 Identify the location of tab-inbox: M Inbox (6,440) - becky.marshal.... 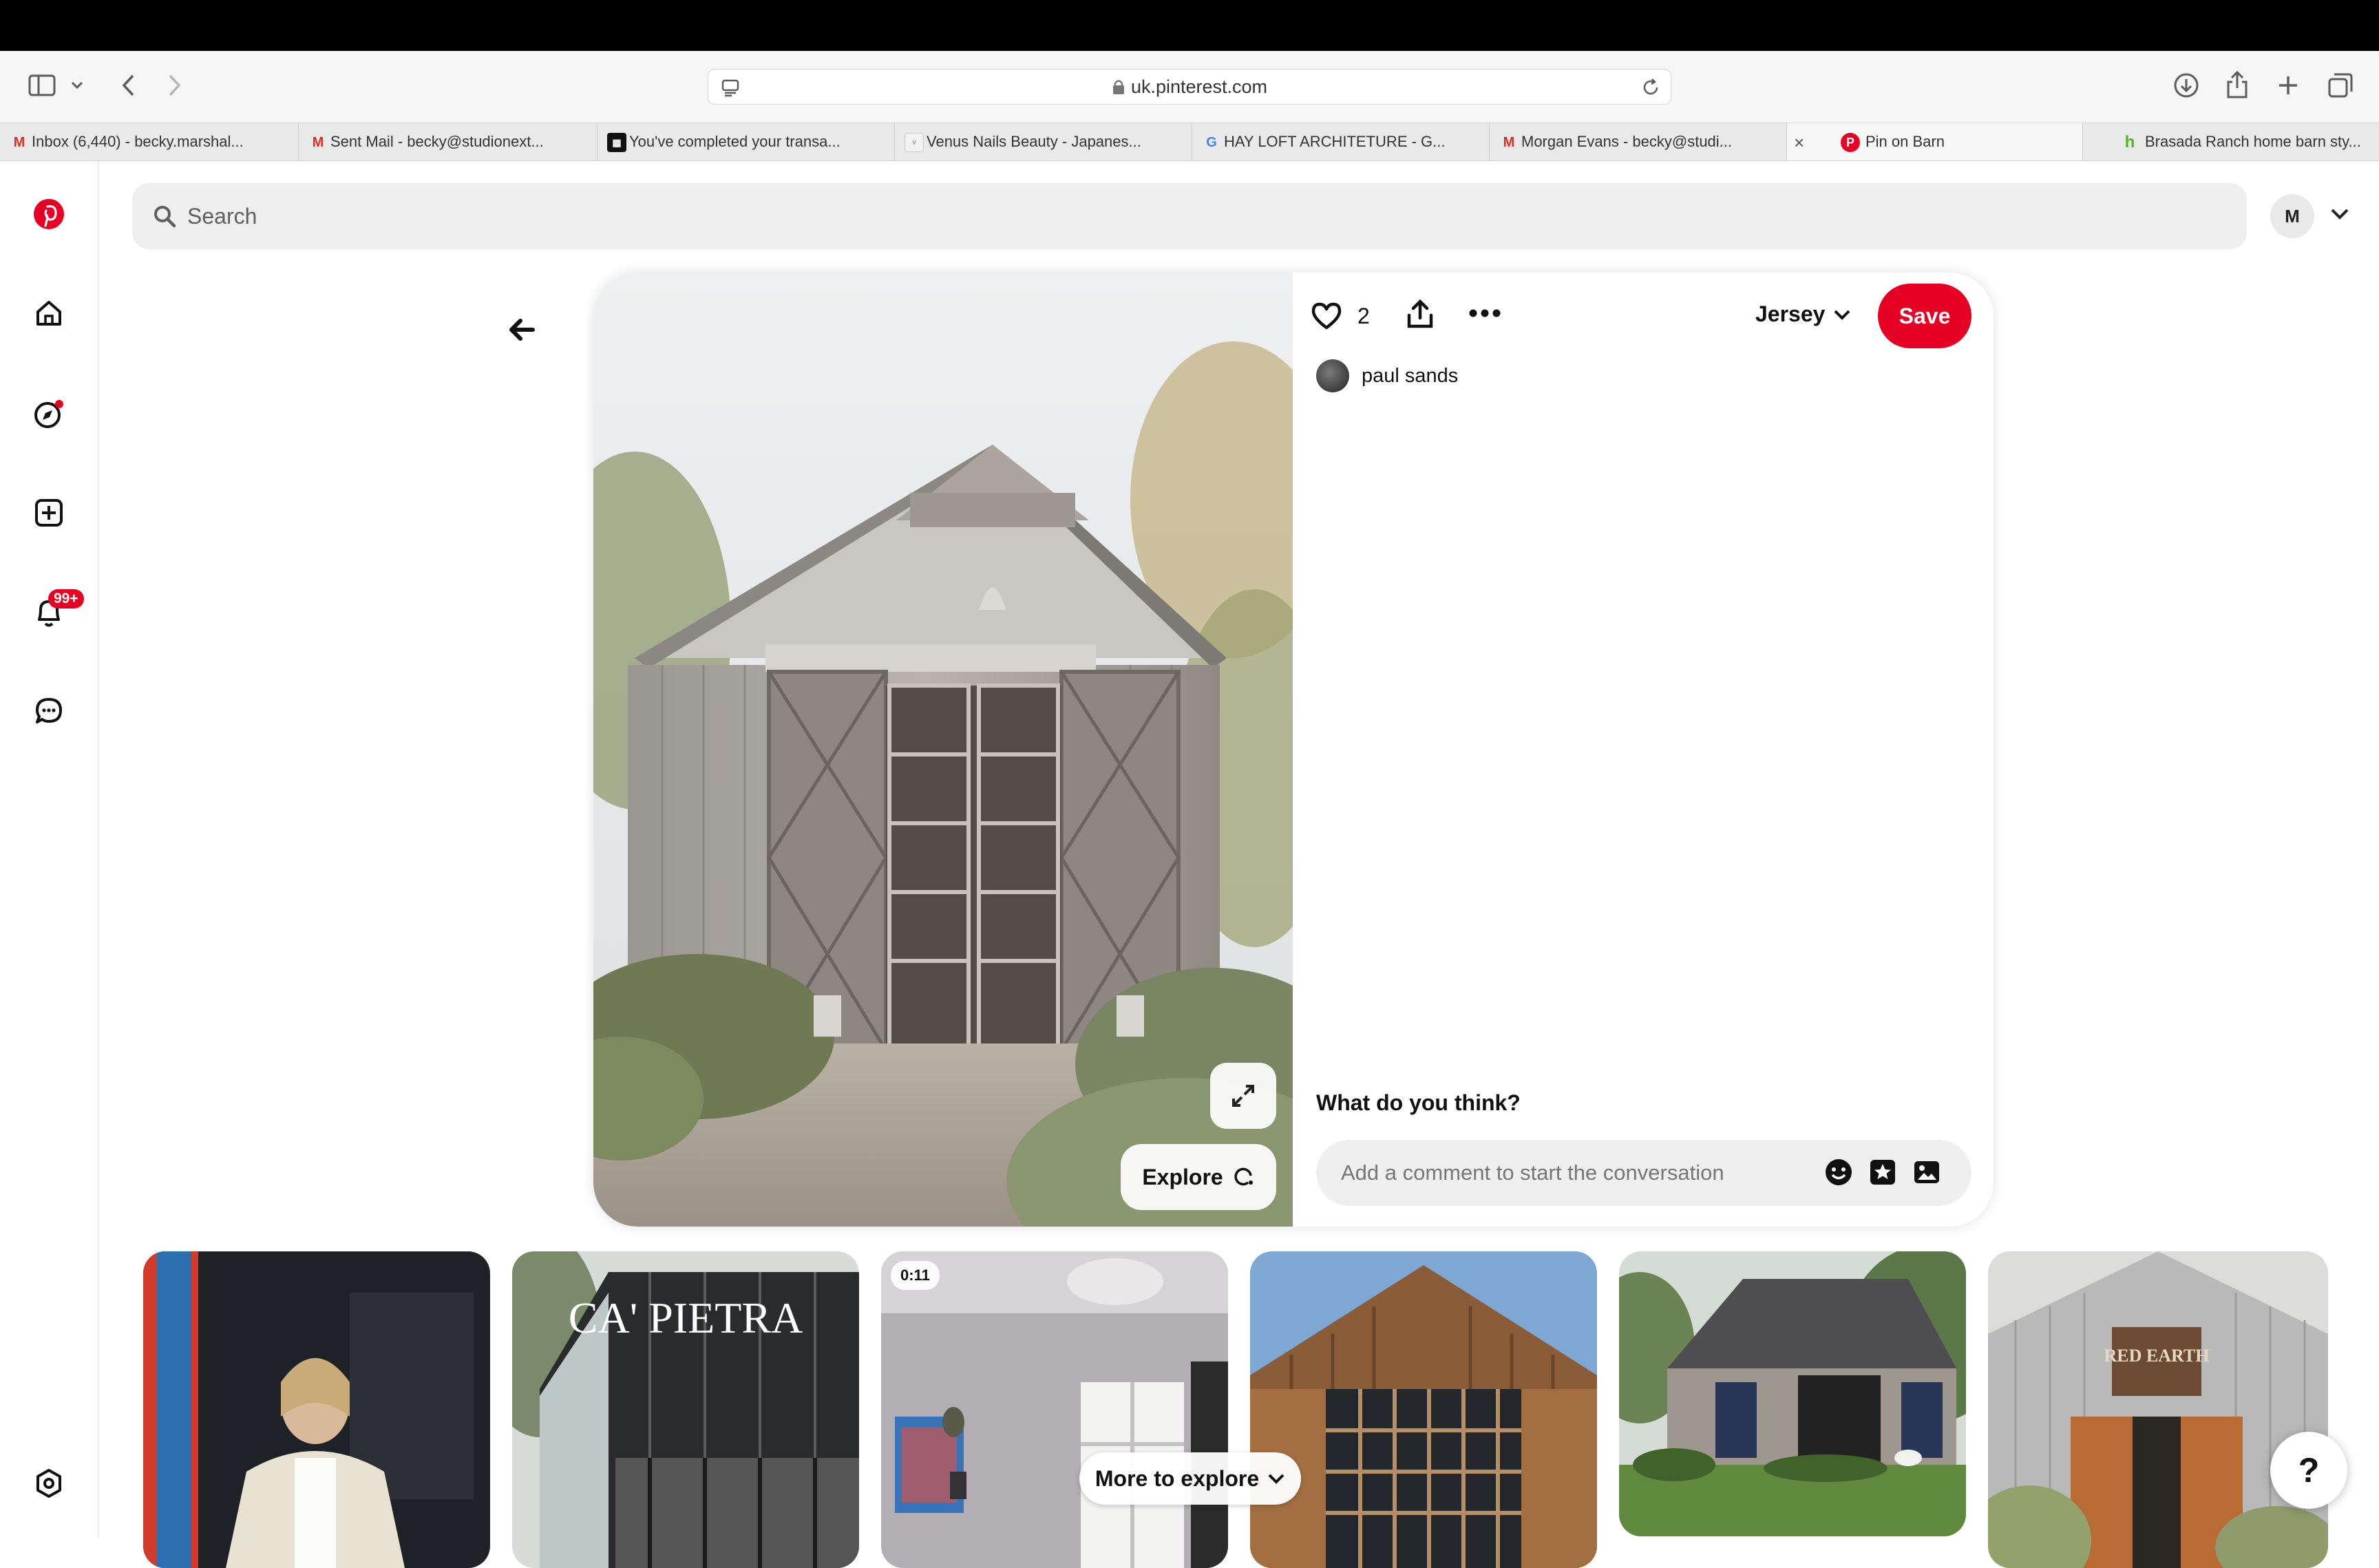
(150, 141).